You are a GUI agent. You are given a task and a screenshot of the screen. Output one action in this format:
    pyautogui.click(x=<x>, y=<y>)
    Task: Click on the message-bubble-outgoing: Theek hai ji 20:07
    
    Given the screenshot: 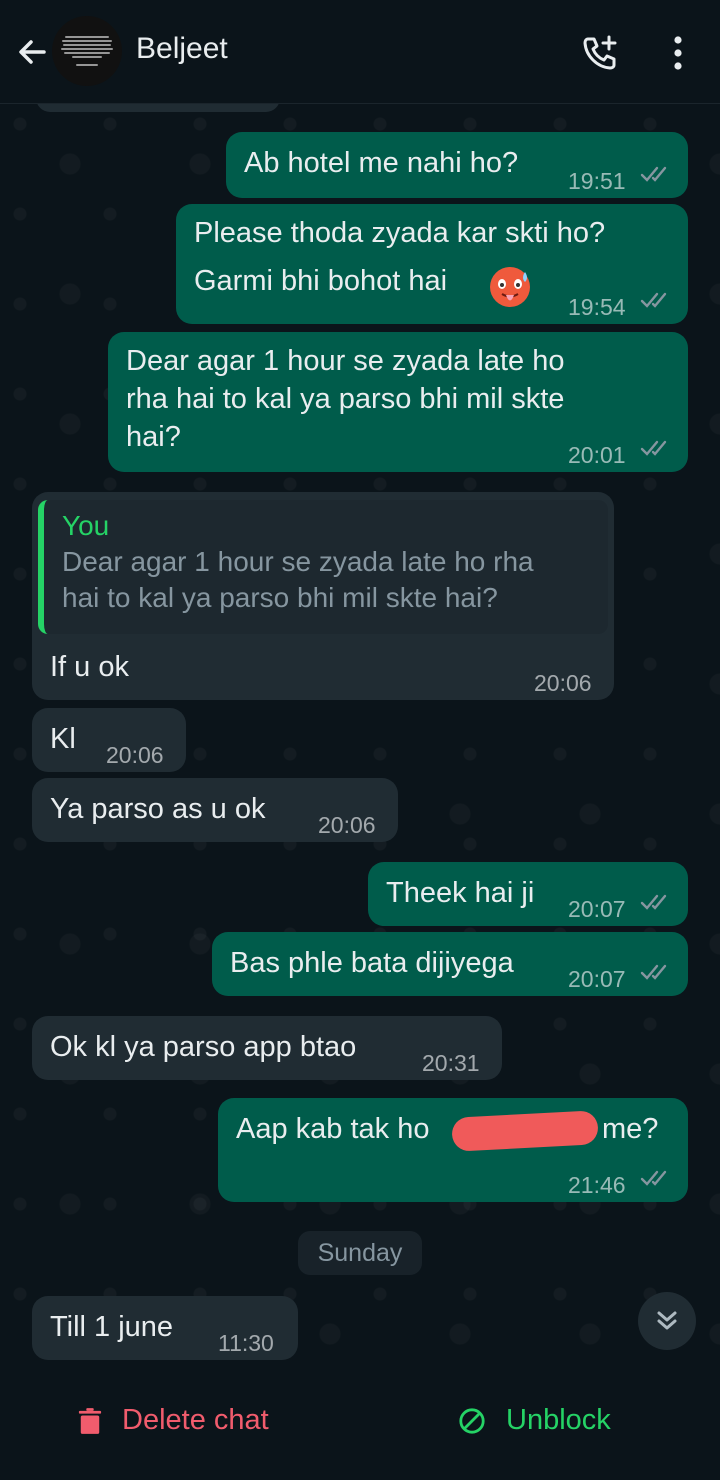 What is the action you would take?
    pyautogui.click(x=528, y=894)
    